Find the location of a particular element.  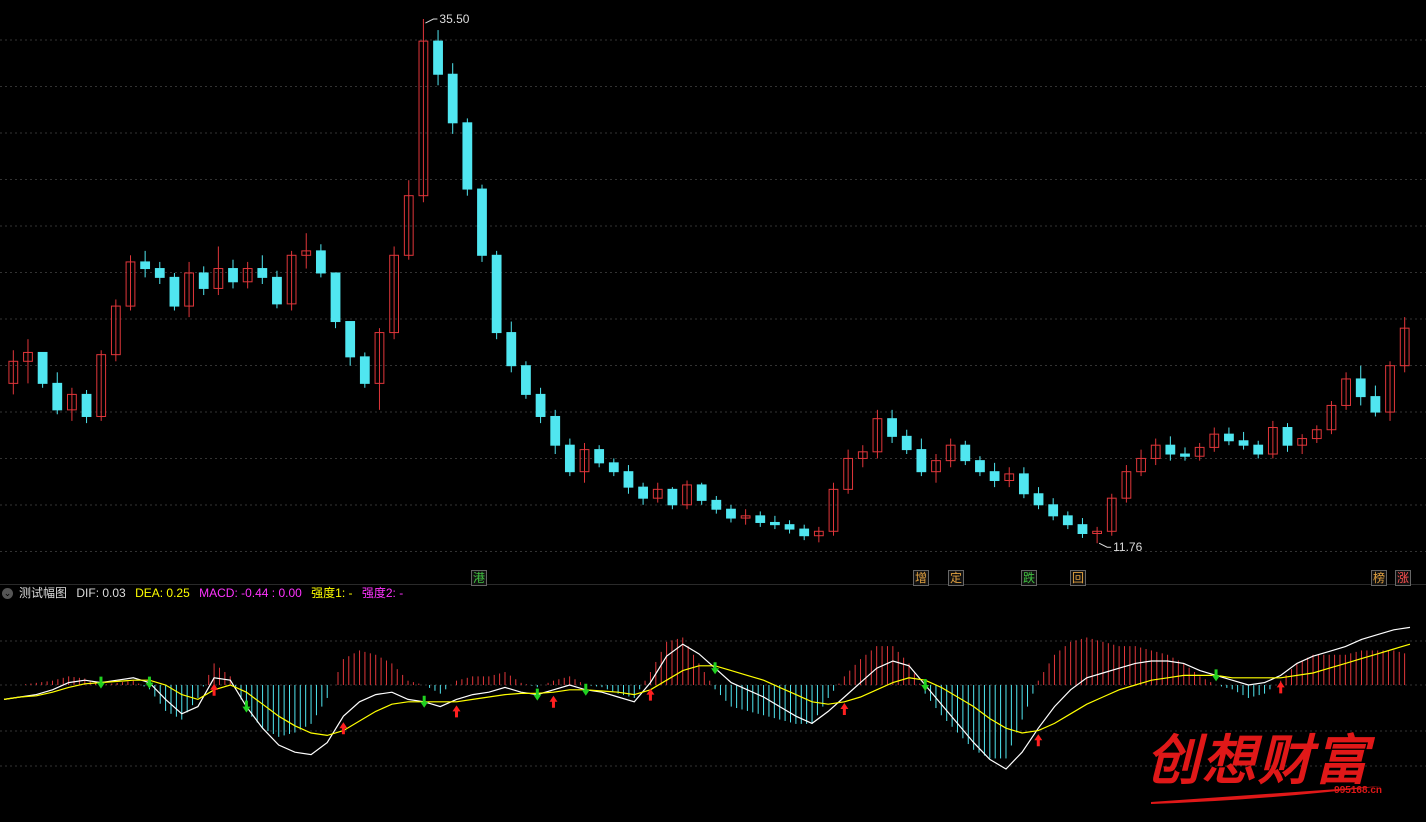

watermark-logo: 创想财富 995168.cn is located at coordinates (1266, 761).